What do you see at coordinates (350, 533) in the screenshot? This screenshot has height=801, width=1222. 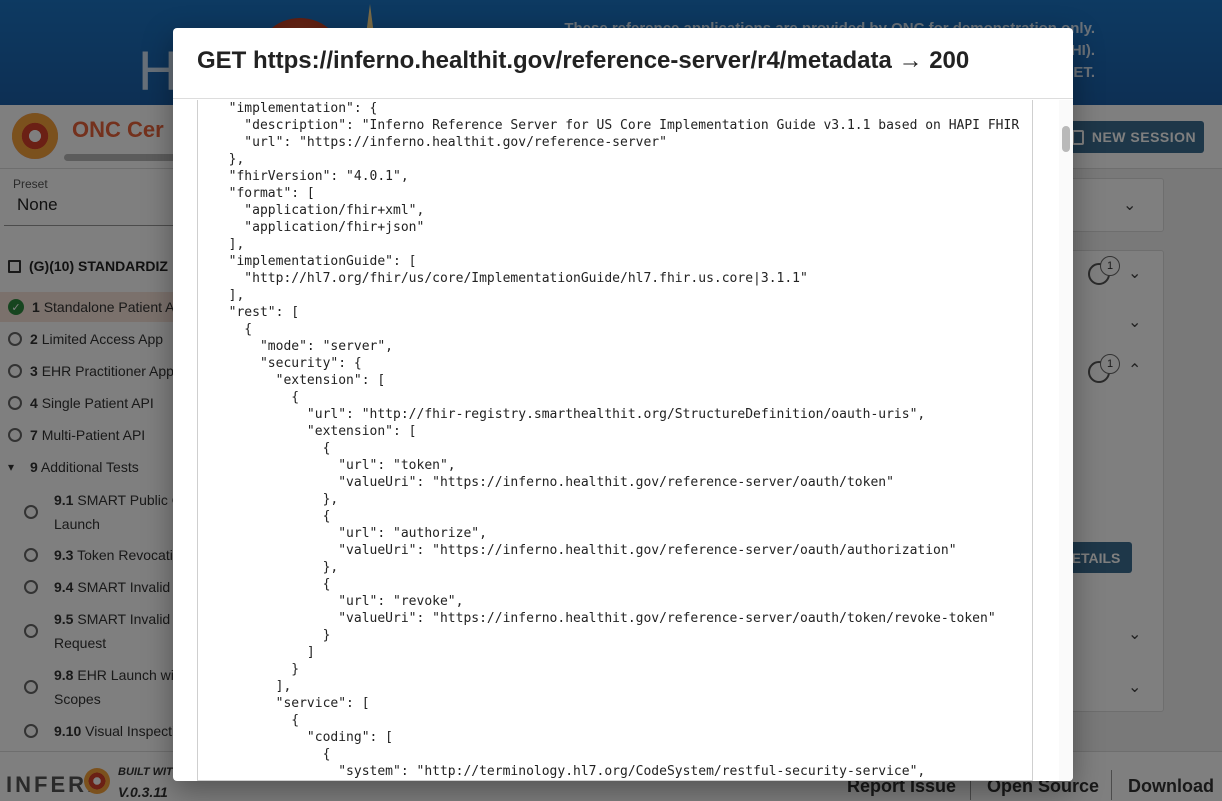 I see `code-line: "url": "authorize",` at bounding box center [350, 533].